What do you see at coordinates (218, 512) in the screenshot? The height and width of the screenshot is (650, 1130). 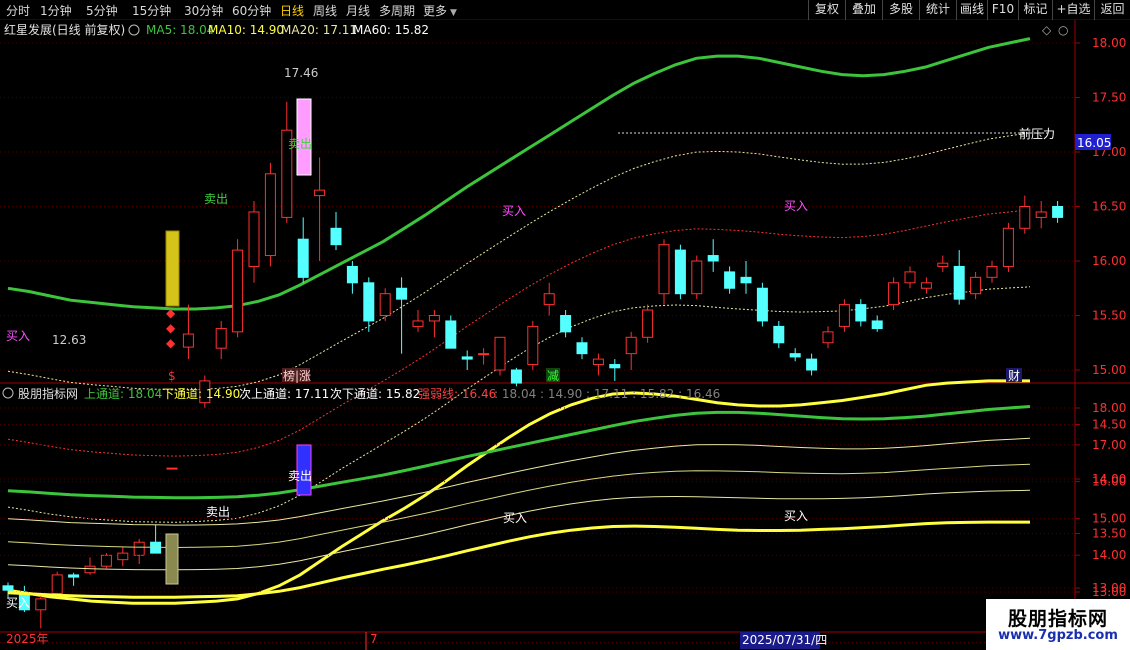 I see `sub-sell-label-1: 卖出` at bounding box center [218, 512].